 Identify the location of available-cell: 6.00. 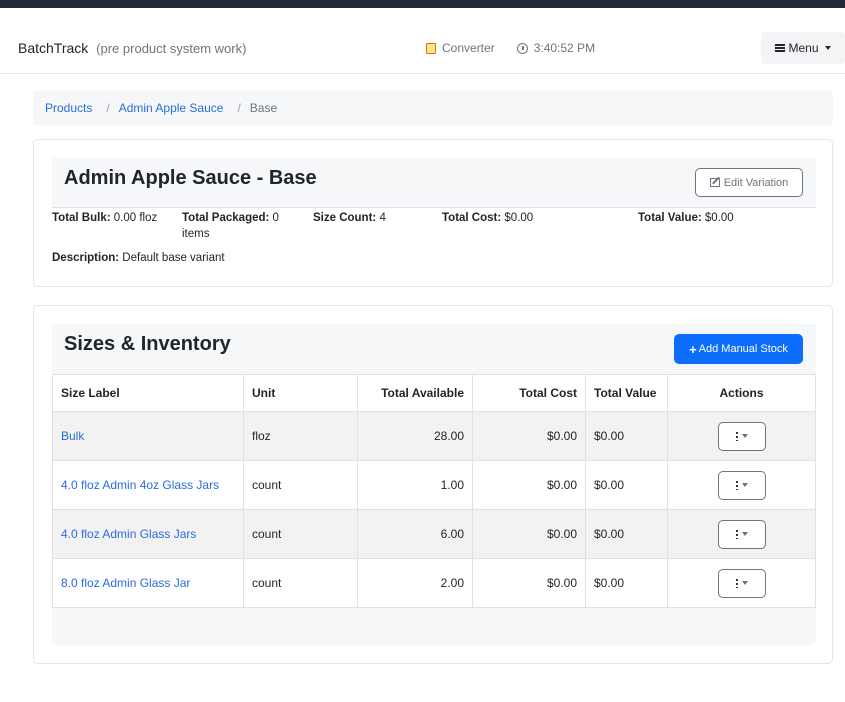
(415, 534).